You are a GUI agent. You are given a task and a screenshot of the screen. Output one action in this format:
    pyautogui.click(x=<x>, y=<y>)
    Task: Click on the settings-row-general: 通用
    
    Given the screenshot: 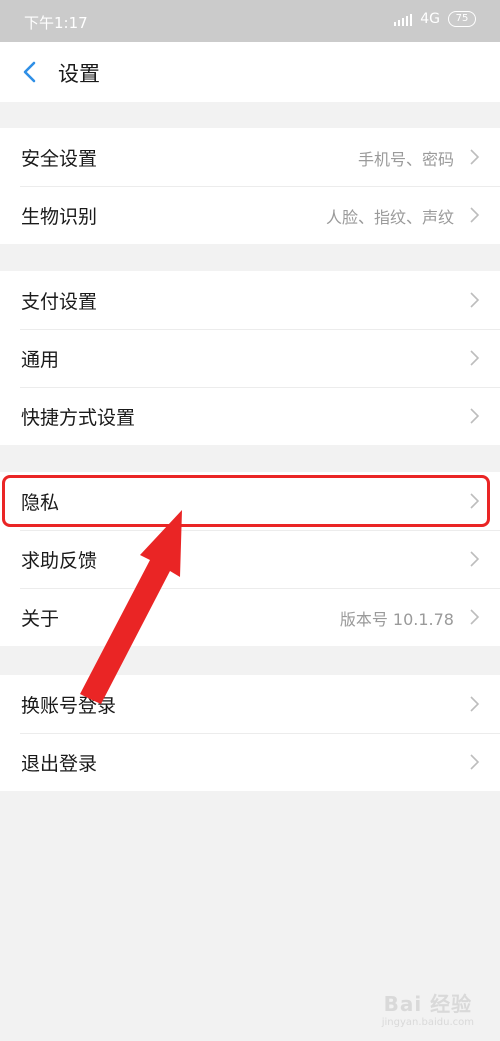 What is the action you would take?
    pyautogui.click(x=250, y=358)
    